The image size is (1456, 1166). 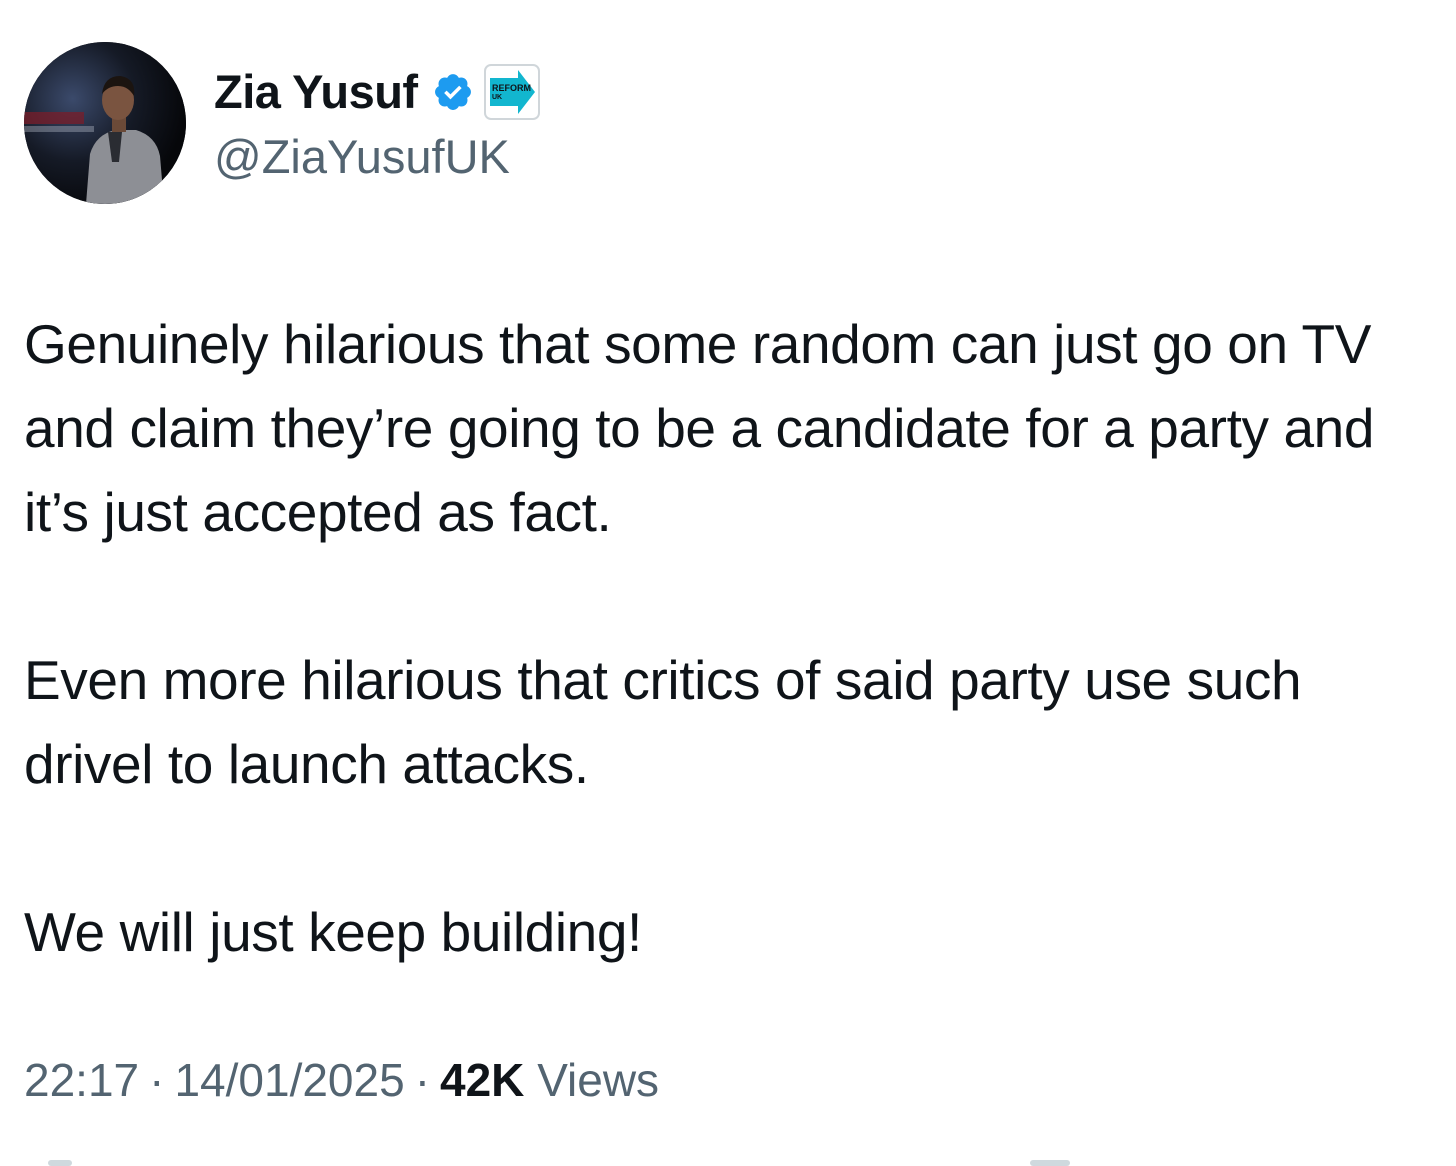 I want to click on name-row: Zia Yusuf REFORM UK, so click(x=377, y=92).